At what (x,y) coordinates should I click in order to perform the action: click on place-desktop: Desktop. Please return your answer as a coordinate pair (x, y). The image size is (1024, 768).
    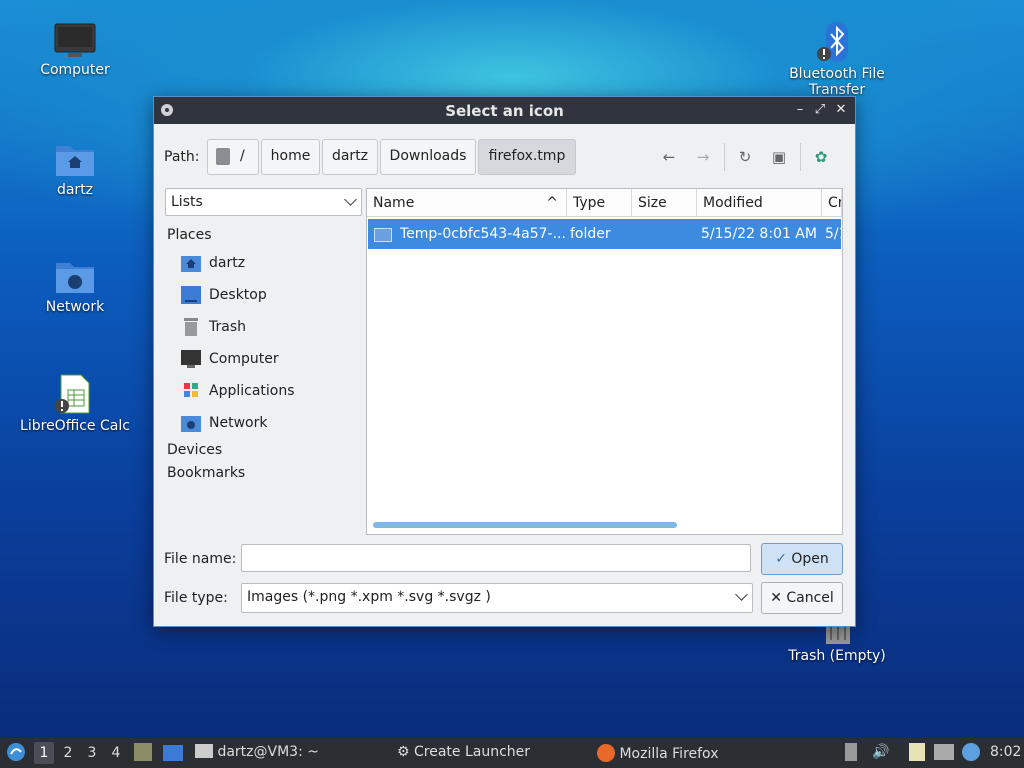
    Looking at the image, I should click on (271, 296).